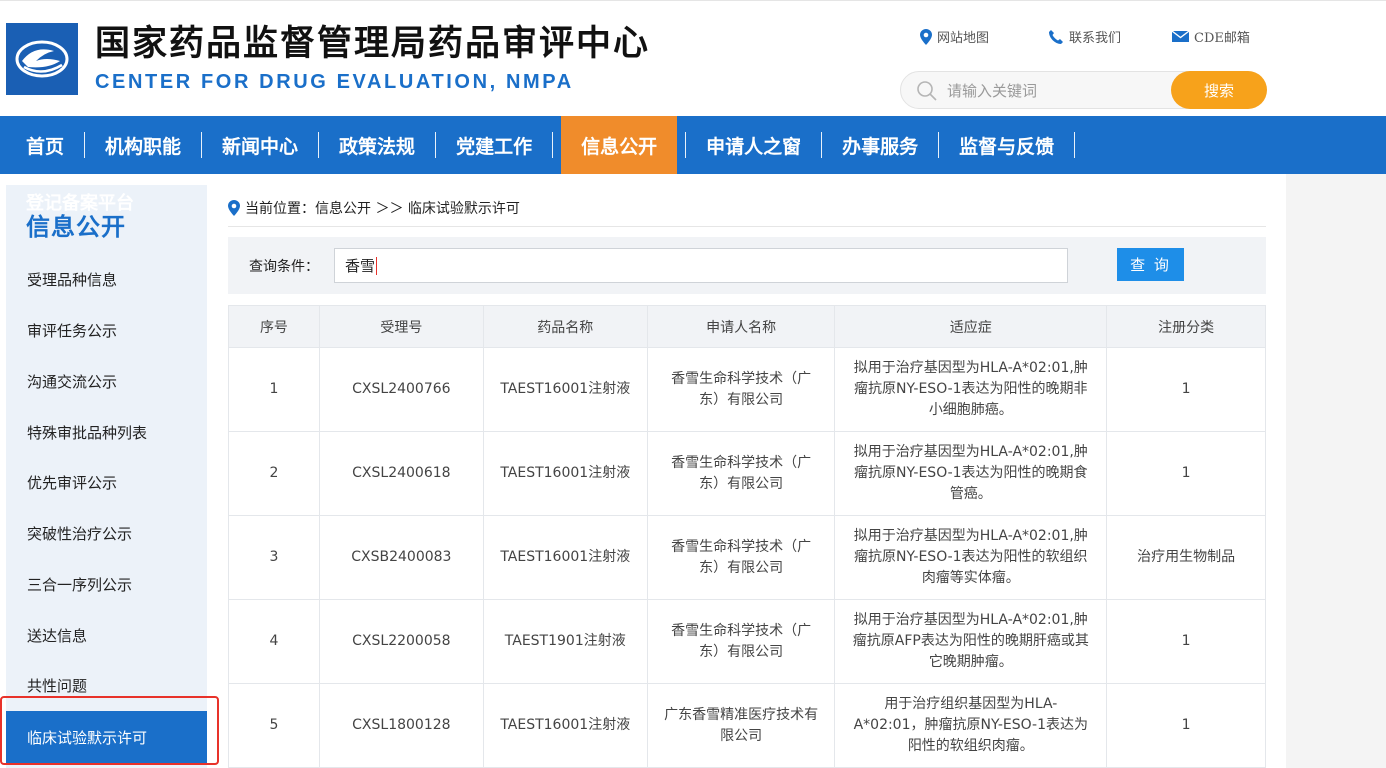 The image size is (1386, 768). I want to click on breadcrumb-text: 当前位置：信息公开 ＞＞ 临床试验默示许可, so click(382, 209).